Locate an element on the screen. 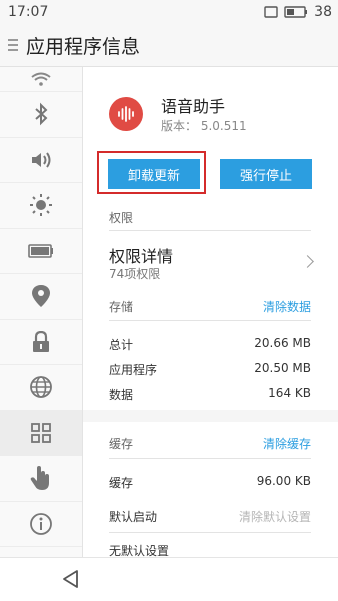 This screenshot has height=601, width=338. row-value: 20.66 MB is located at coordinates (282, 343).